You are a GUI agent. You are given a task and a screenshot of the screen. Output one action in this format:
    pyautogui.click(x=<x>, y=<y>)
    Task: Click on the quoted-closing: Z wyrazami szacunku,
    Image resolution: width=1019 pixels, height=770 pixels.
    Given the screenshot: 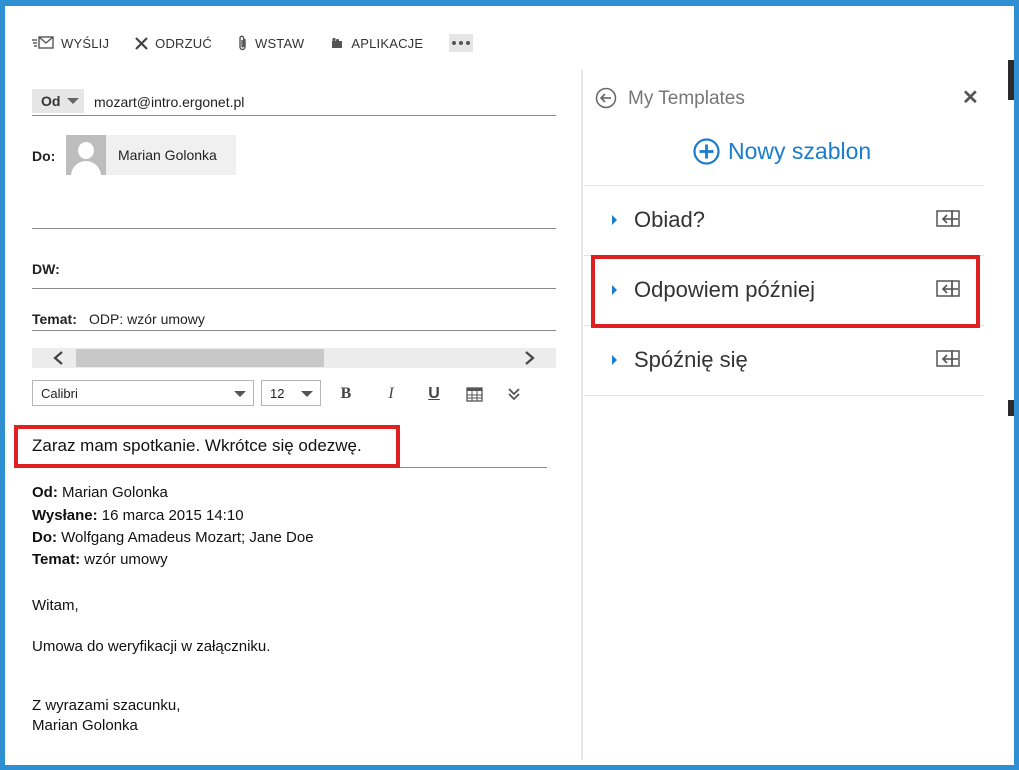 What is the action you would take?
    pyautogui.click(x=106, y=705)
    